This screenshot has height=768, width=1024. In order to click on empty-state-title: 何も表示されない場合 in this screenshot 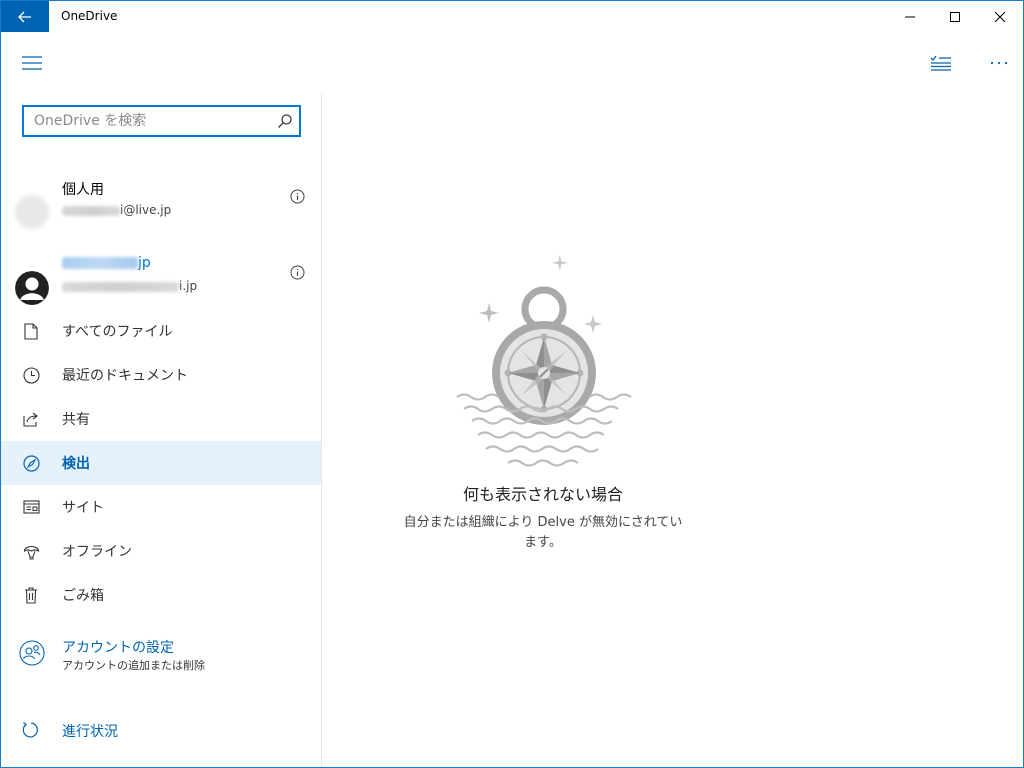, I will do `click(542, 494)`.